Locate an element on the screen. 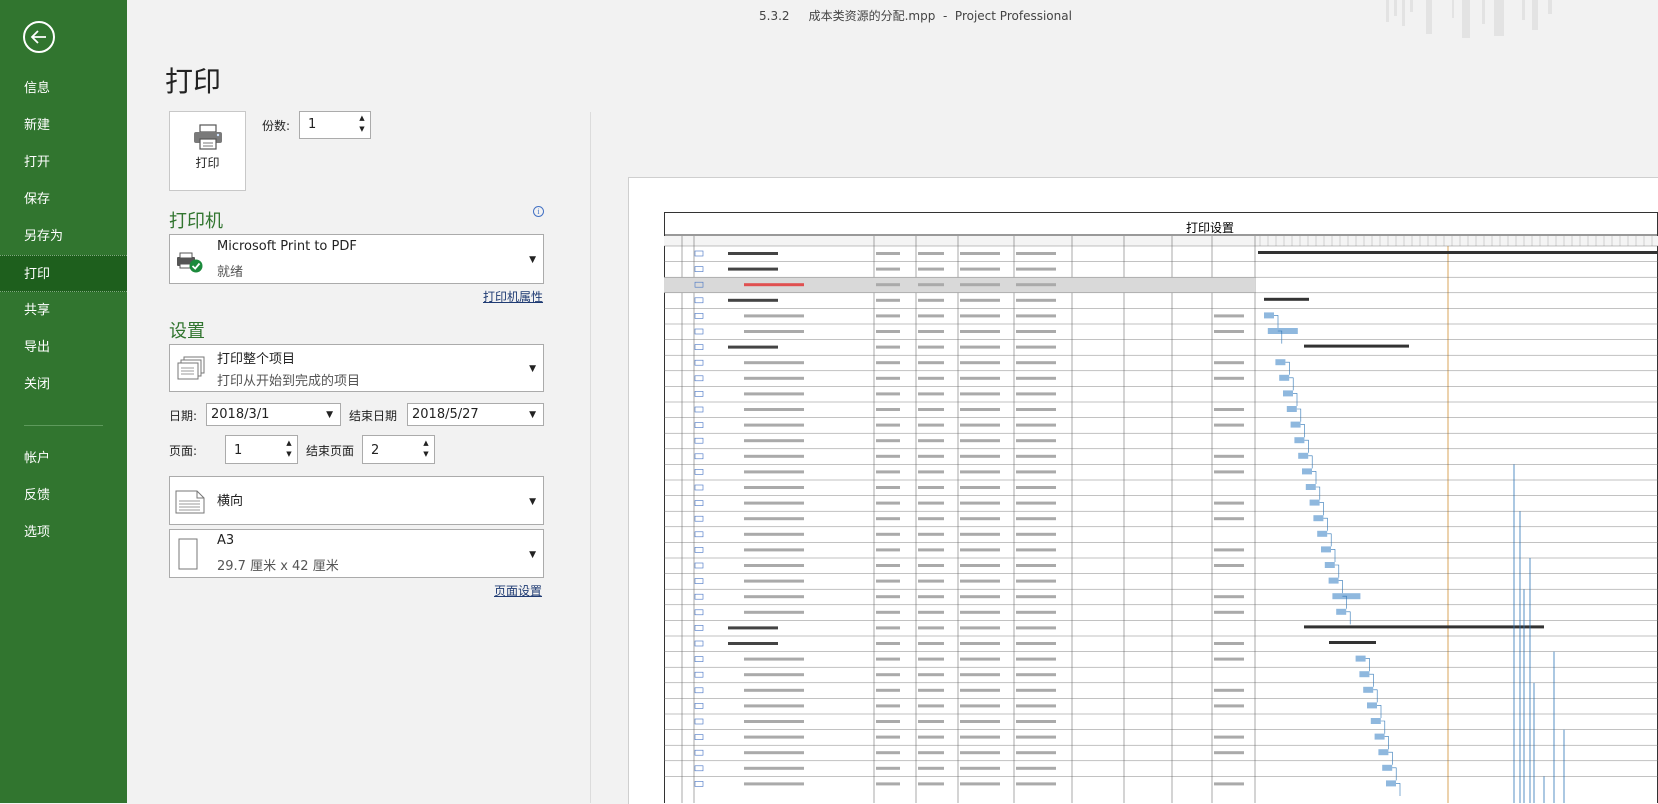 This screenshot has height=804, width=1658. nav-item-saveas: 另存为 is located at coordinates (63, 236).